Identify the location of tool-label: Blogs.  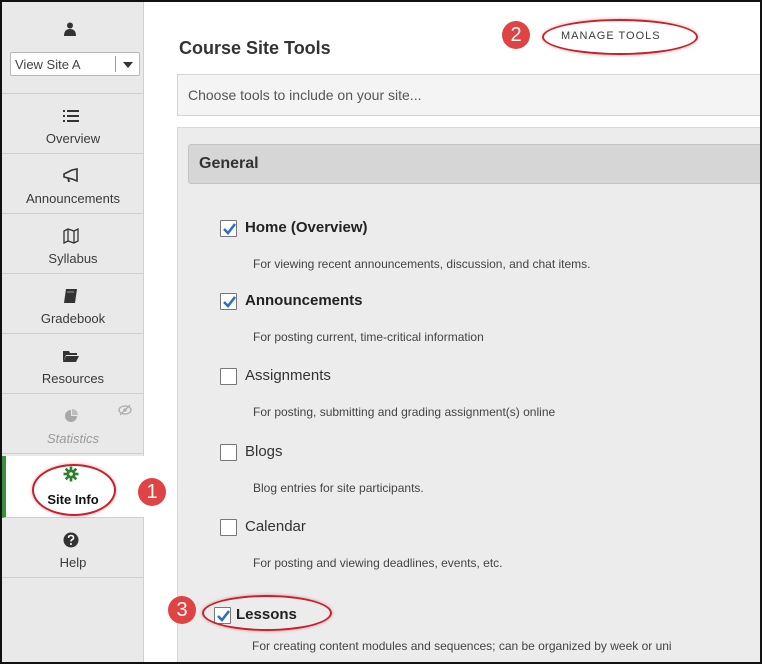
(264, 451).